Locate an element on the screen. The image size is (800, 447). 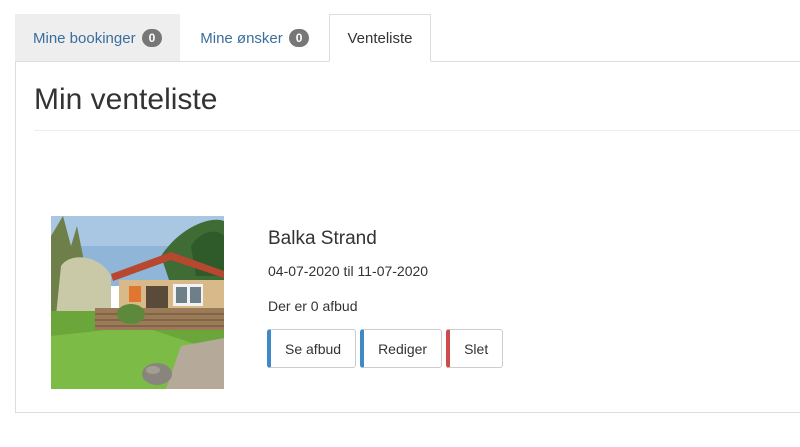
tab-my-wishes: Mine ønsker 0 is located at coordinates (254, 37).